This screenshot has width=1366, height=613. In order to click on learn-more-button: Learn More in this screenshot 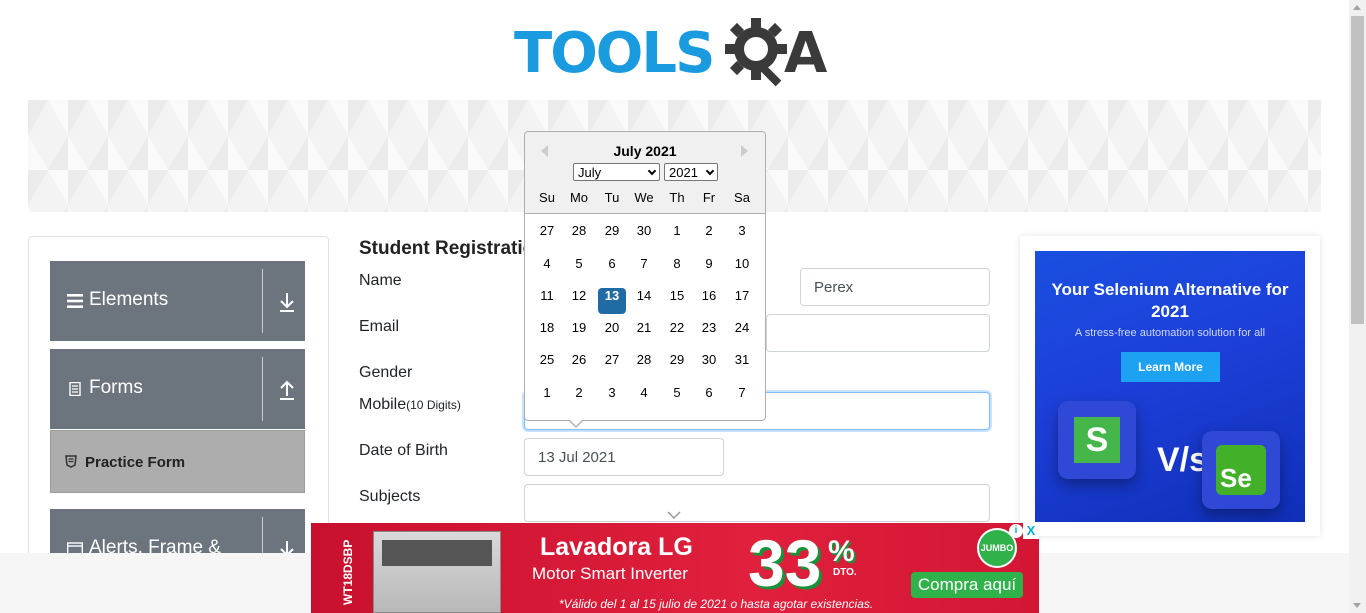, I will do `click(1170, 367)`.